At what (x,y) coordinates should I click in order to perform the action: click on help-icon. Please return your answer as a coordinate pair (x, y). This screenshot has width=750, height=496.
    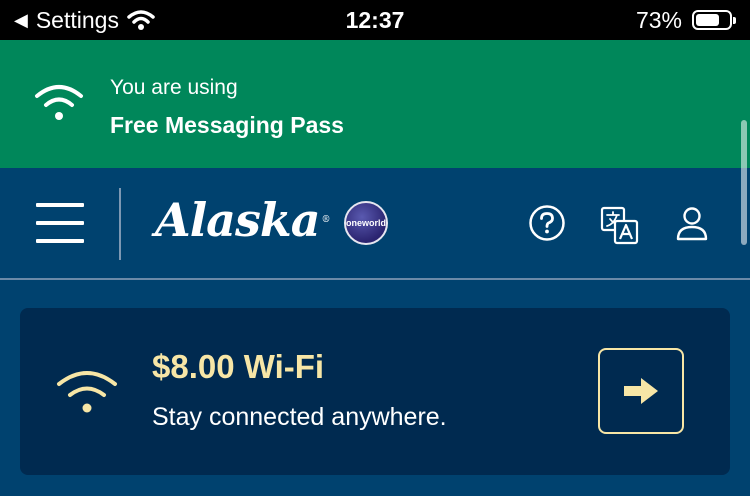
    Looking at the image, I should click on (547, 223).